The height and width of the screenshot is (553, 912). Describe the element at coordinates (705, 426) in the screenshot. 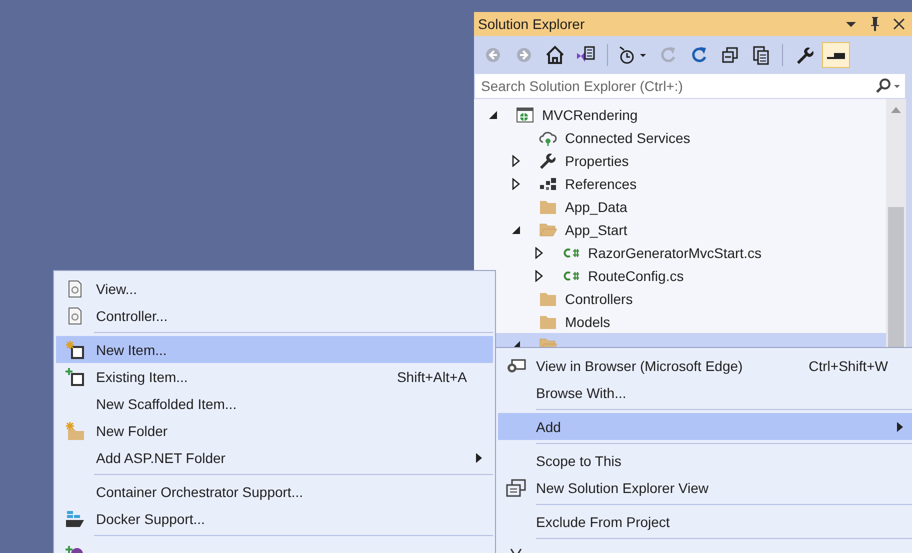

I see `menu-item: Add` at that location.